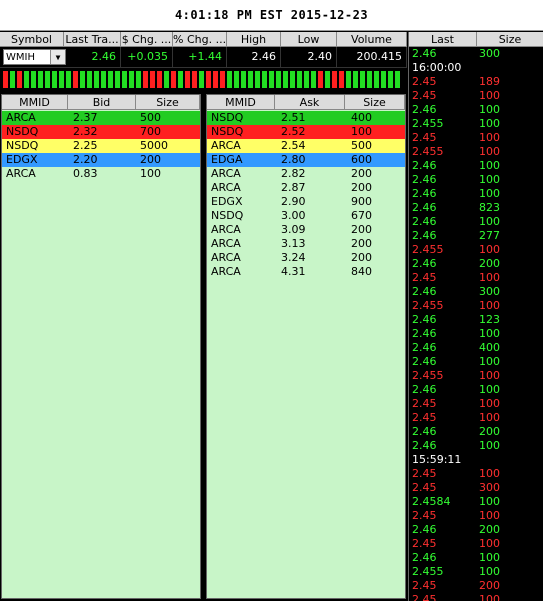 The height and width of the screenshot is (601, 543). Describe the element at coordinates (306, 272) in the screenshot. I see `ask-row: ARCA 4.31 840` at that location.